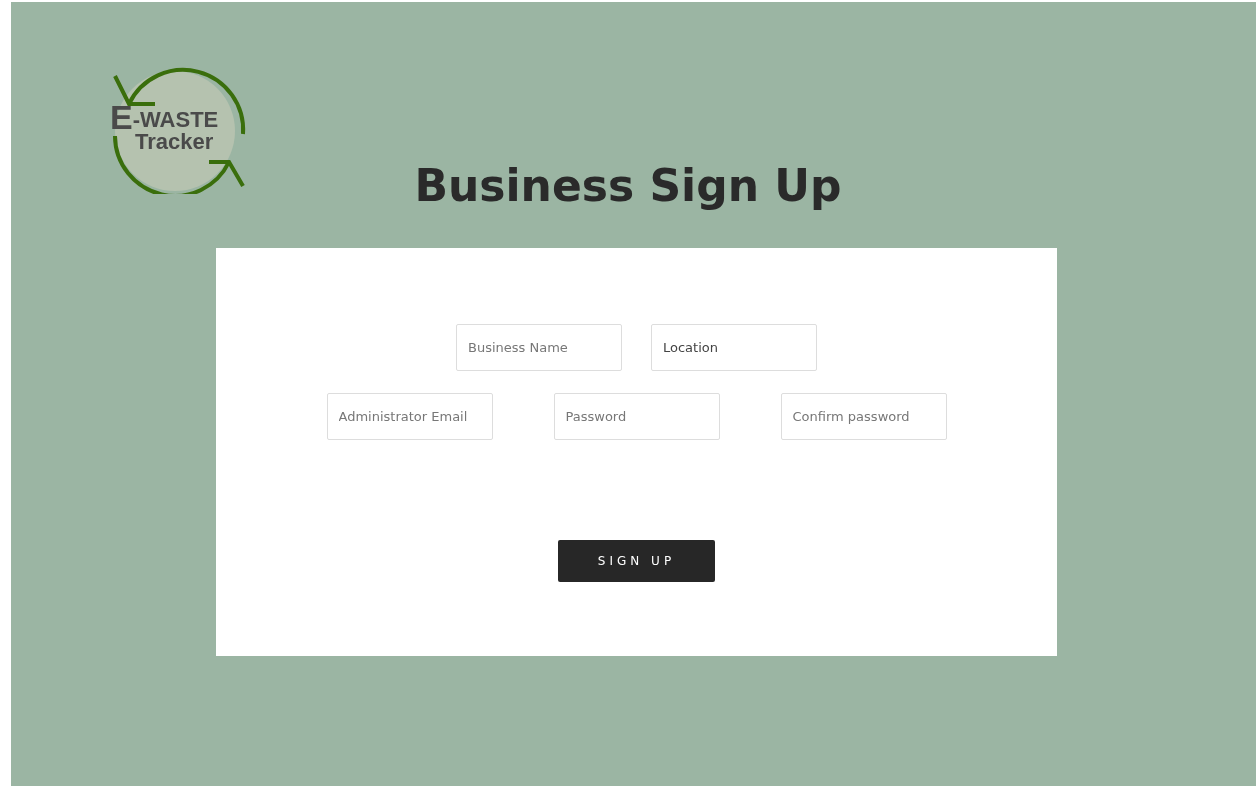  What do you see at coordinates (636, 416) in the screenshot?
I see `input-field: Password` at bounding box center [636, 416].